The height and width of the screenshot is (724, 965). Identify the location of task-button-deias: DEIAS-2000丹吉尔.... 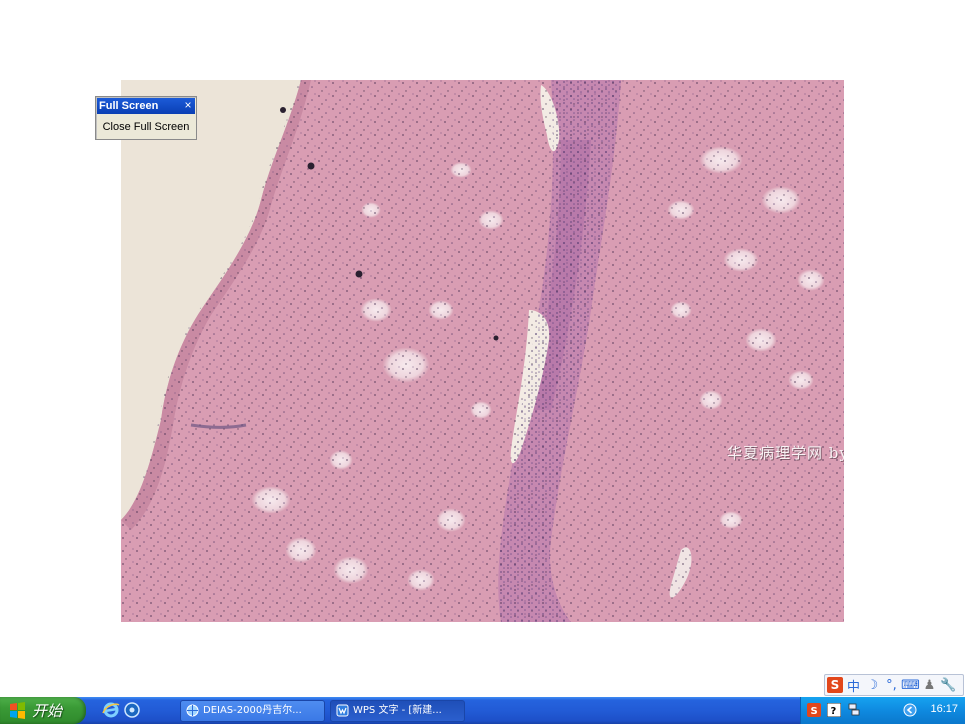
(252, 711).